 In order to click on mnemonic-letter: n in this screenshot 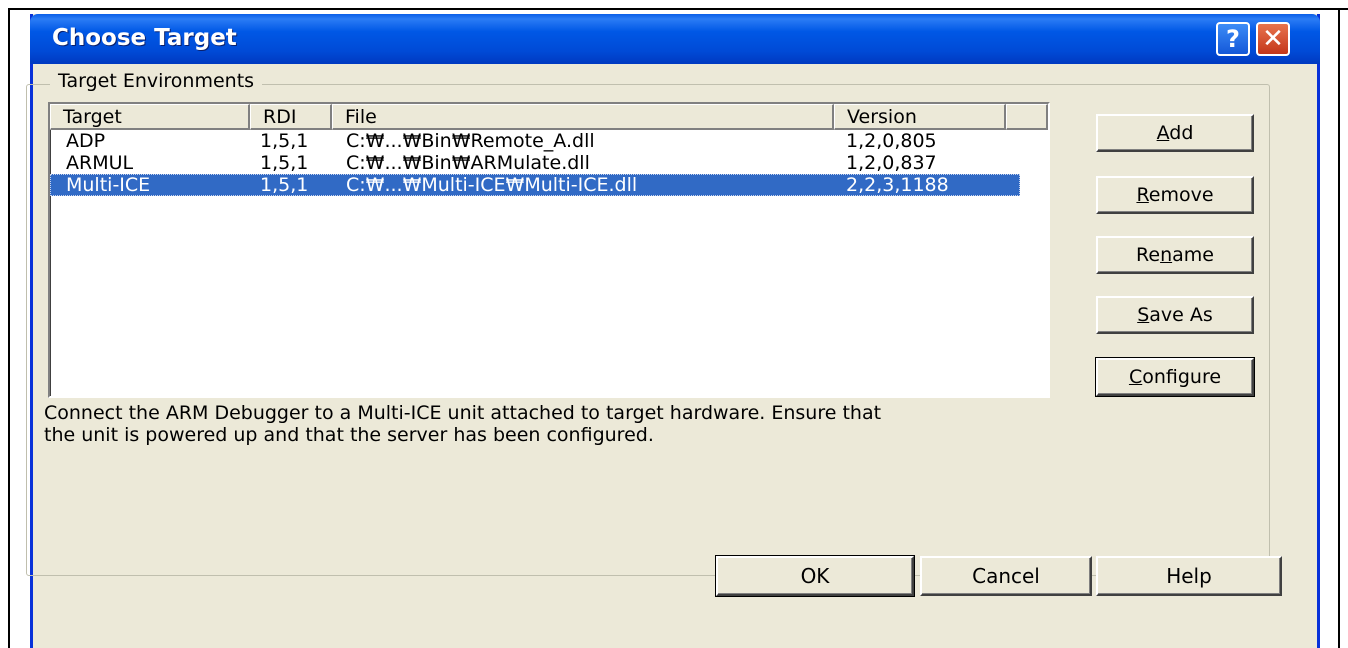, I will do `click(1166, 255)`.